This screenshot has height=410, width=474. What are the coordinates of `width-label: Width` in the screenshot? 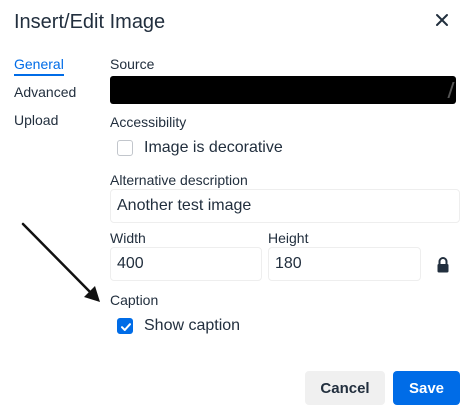 It's located at (128, 238).